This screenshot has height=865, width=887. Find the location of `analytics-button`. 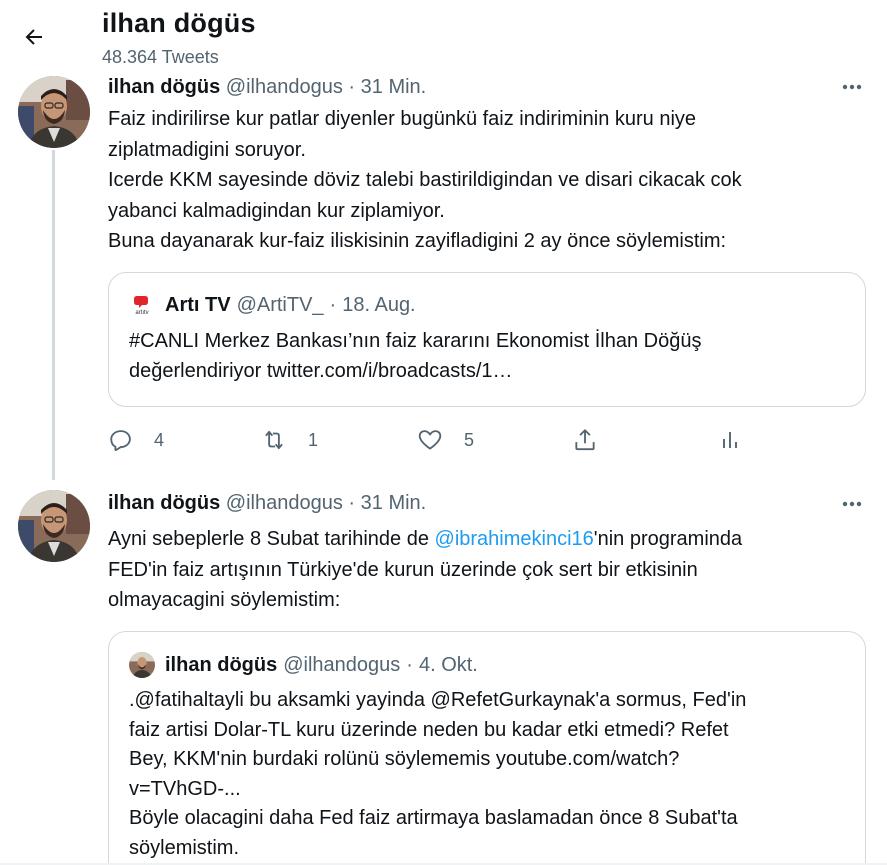

analytics-button is located at coordinates (730, 440).